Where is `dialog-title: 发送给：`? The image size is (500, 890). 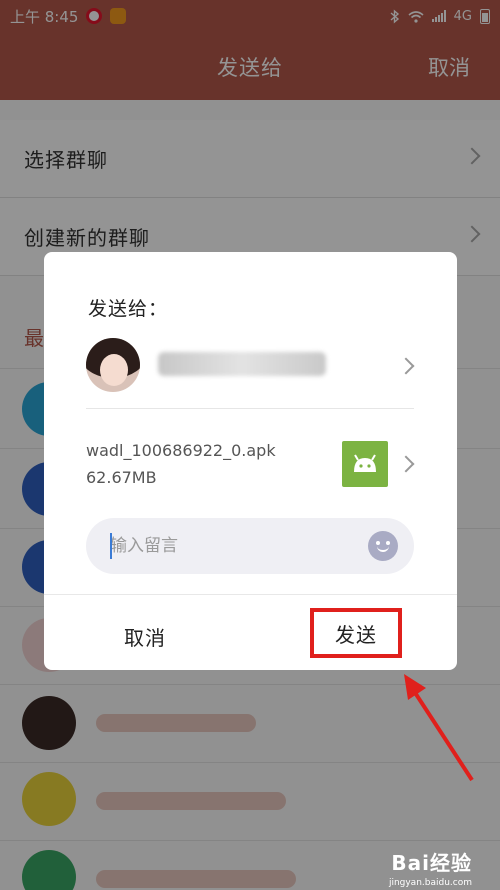
dialog-title: 发送给： is located at coordinates (128, 309).